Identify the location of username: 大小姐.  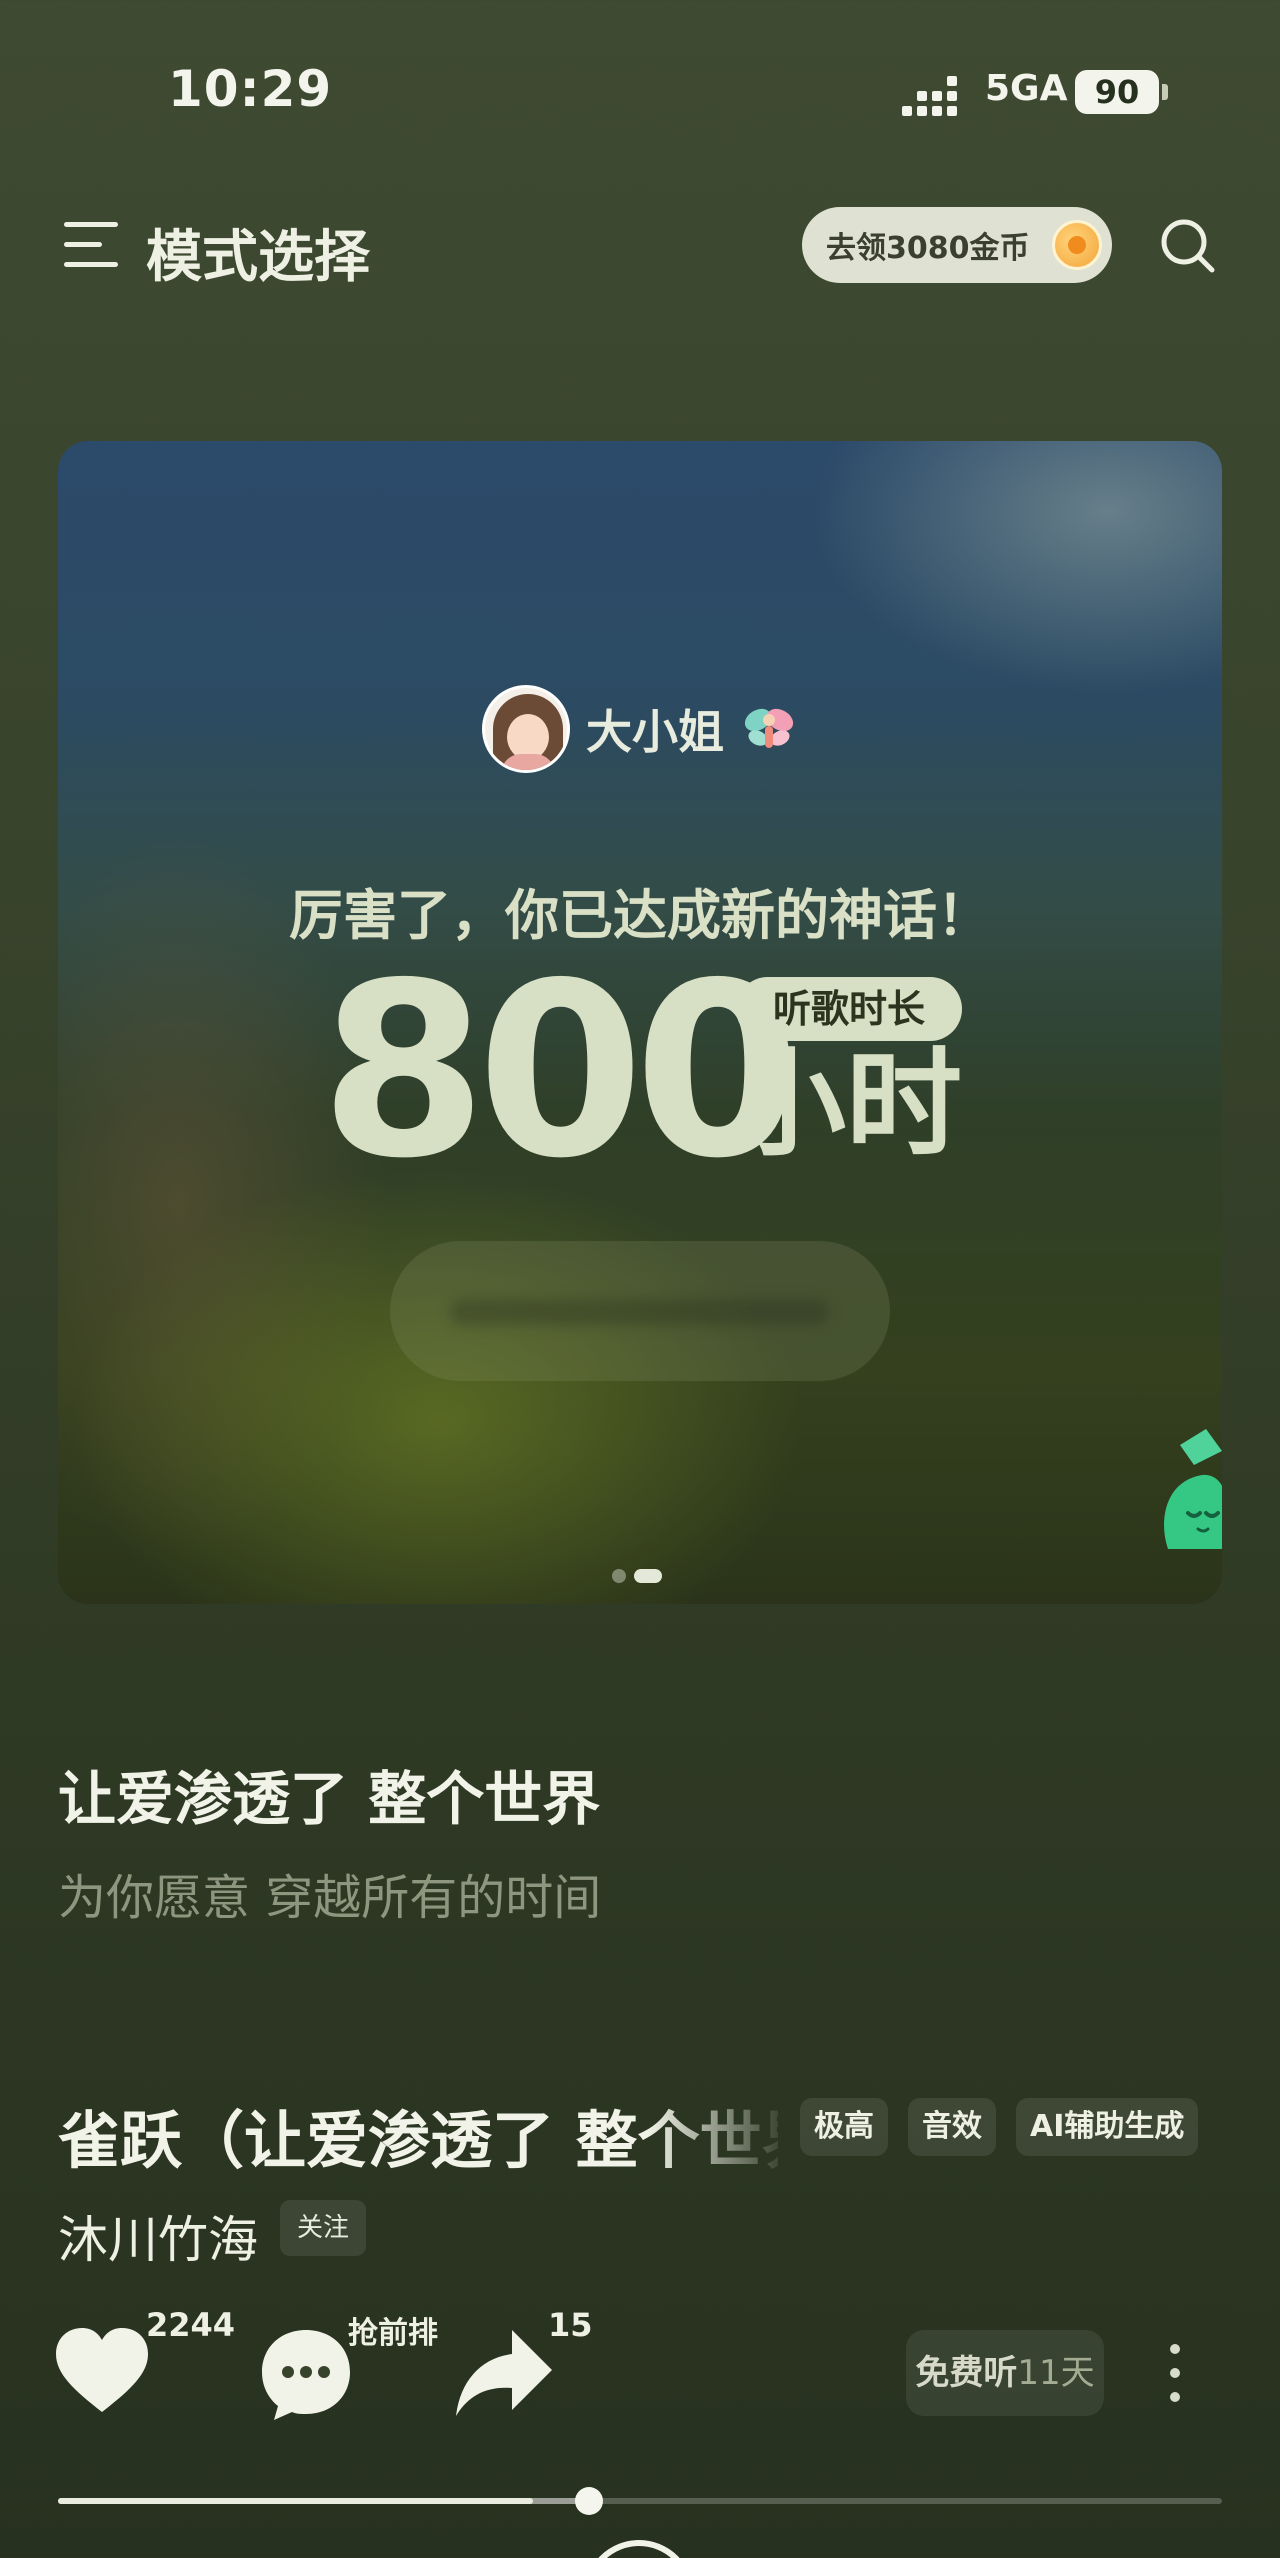
(655, 732).